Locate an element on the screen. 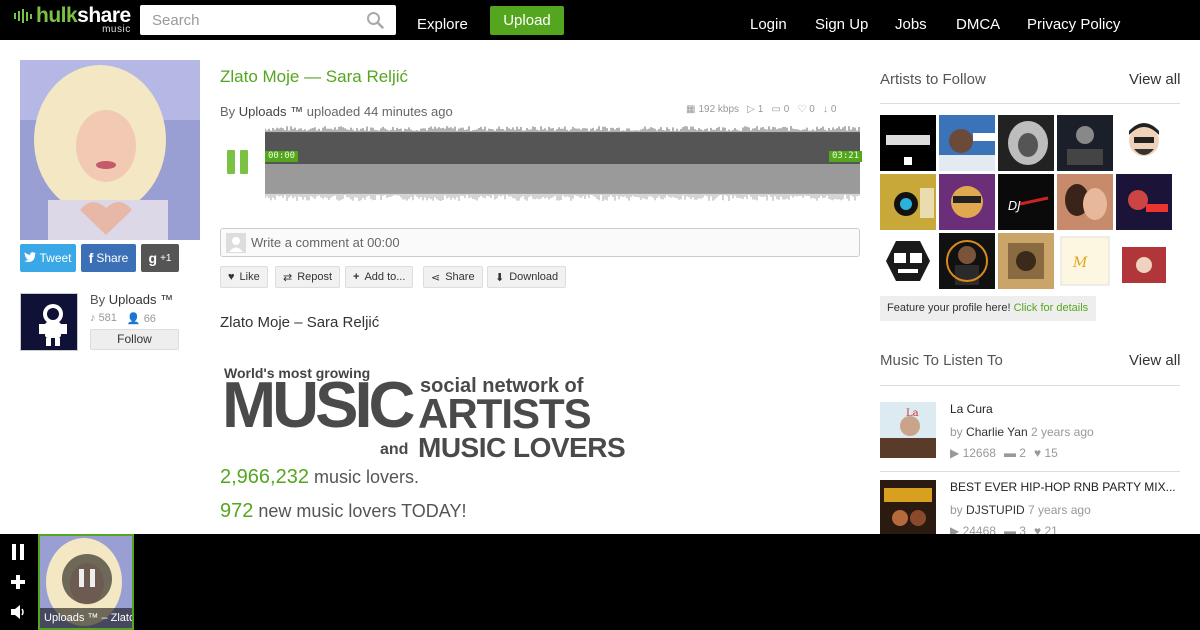 The height and width of the screenshot is (630, 1200). repost-button: ⇄ Repost is located at coordinates (308, 277).